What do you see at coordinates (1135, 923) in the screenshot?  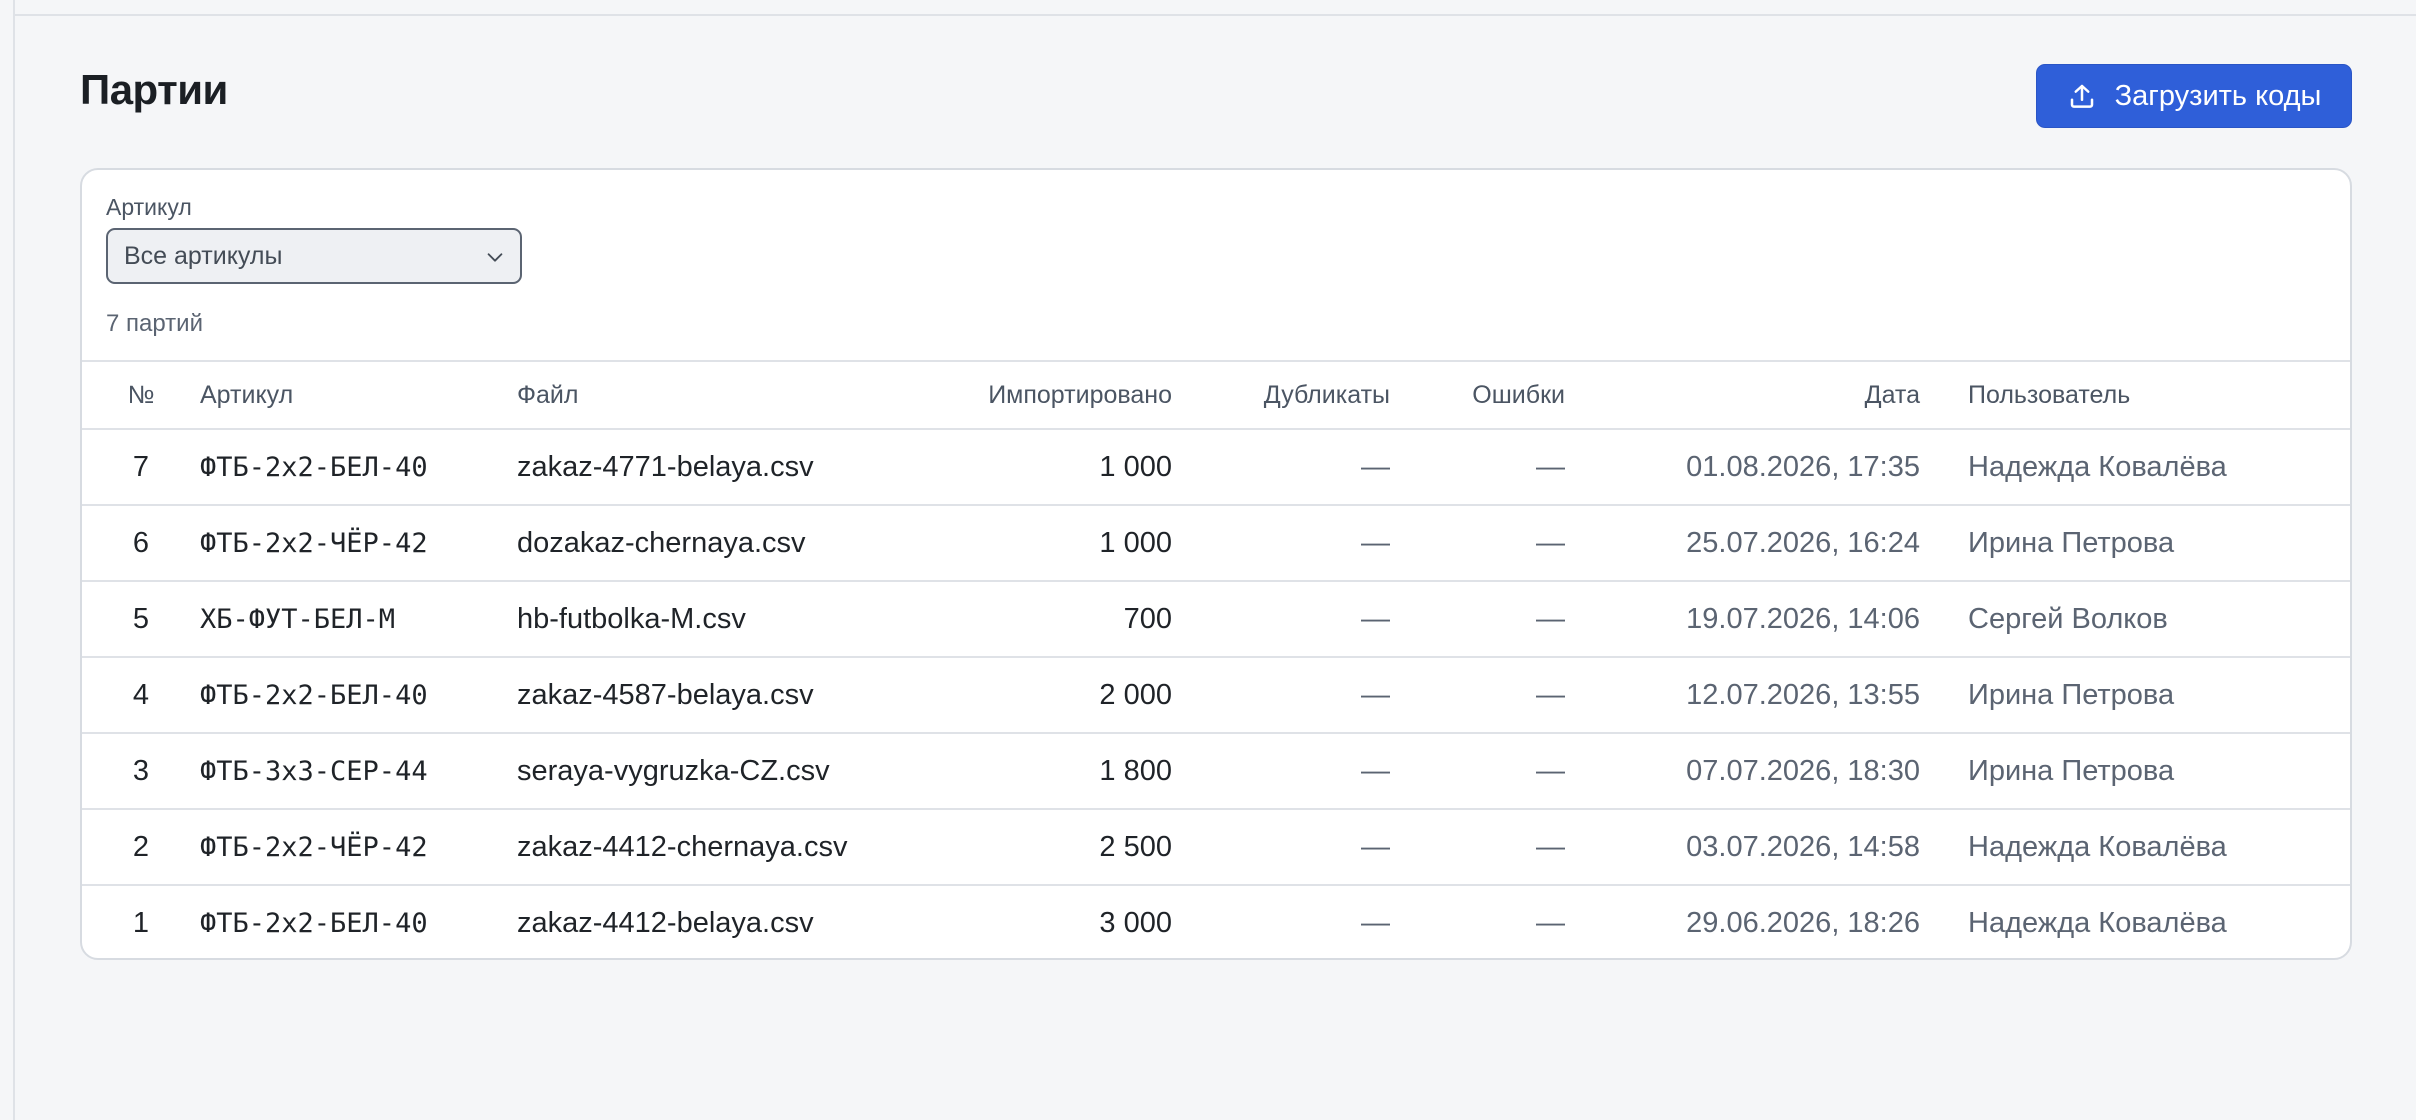 I see `cell-imported: 3 000` at bounding box center [1135, 923].